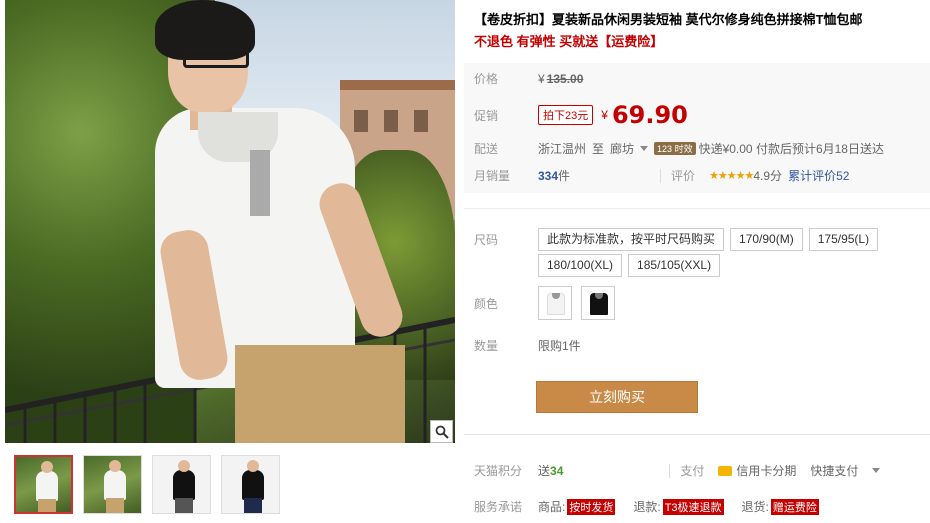 Image resolution: width=930 pixels, height=523 pixels. What do you see at coordinates (552, 507) in the screenshot?
I see `service-goods-label: 商品:` at bounding box center [552, 507].